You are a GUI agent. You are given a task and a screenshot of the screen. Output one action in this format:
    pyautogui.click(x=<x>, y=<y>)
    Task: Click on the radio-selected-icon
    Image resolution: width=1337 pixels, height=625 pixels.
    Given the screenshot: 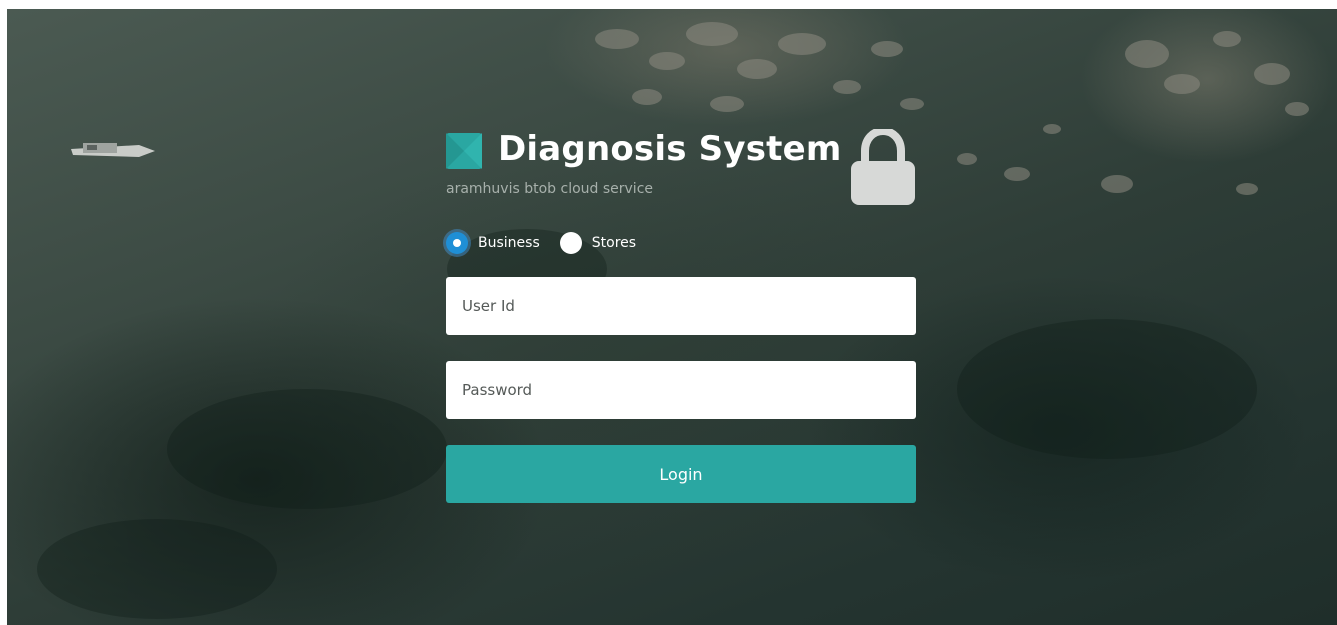 What is the action you would take?
    pyautogui.click(x=457, y=243)
    